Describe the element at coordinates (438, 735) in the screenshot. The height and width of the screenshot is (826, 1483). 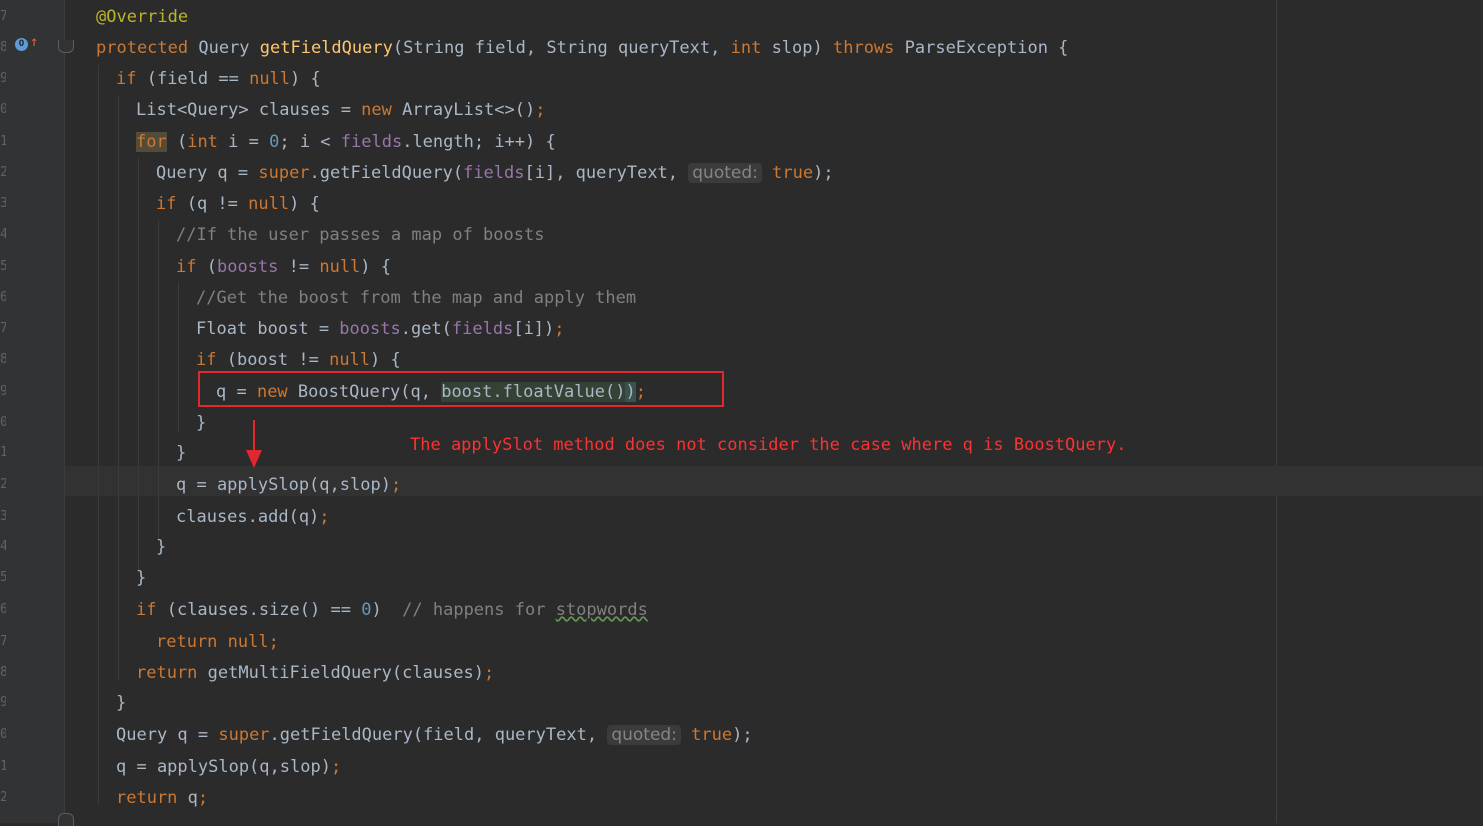
I see `code-token: .getFieldQuery(field, queryText,` at that location.